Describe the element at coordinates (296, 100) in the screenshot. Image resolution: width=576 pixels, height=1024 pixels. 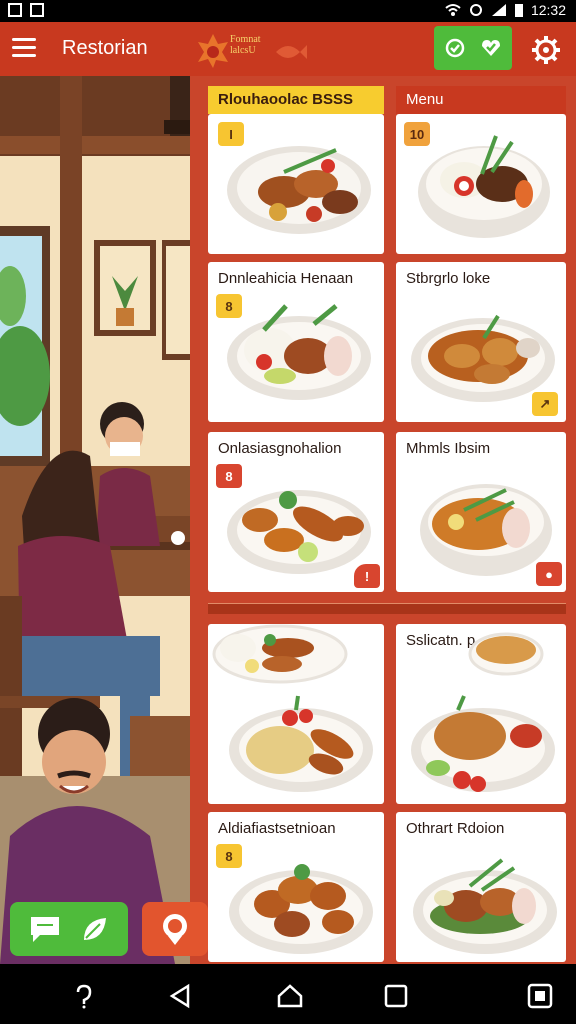
I see `featured-banner: Rlouhaoolac BSSS` at that location.